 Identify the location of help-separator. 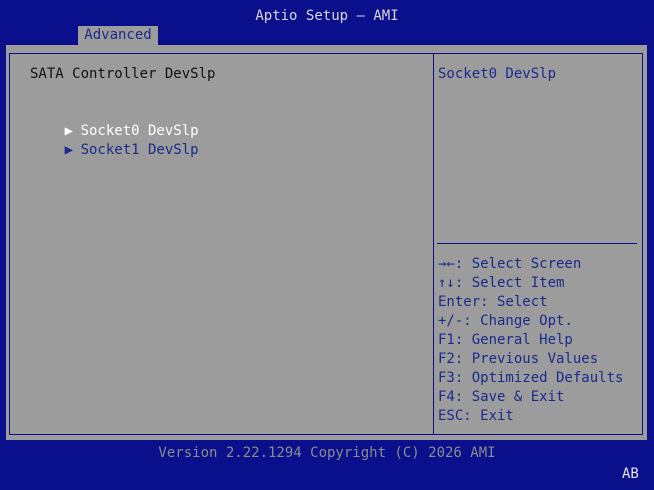
(537, 243).